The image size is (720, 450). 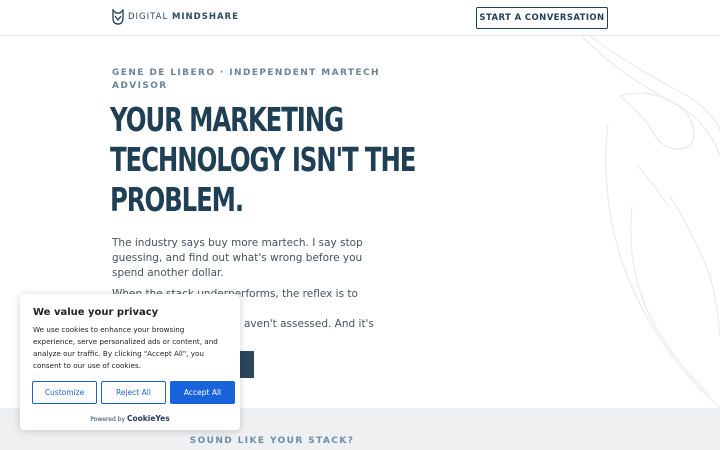 What do you see at coordinates (360, 18) in the screenshot?
I see `site-header: DIGITAL MINDSHARE START A CONVERSATION` at bounding box center [360, 18].